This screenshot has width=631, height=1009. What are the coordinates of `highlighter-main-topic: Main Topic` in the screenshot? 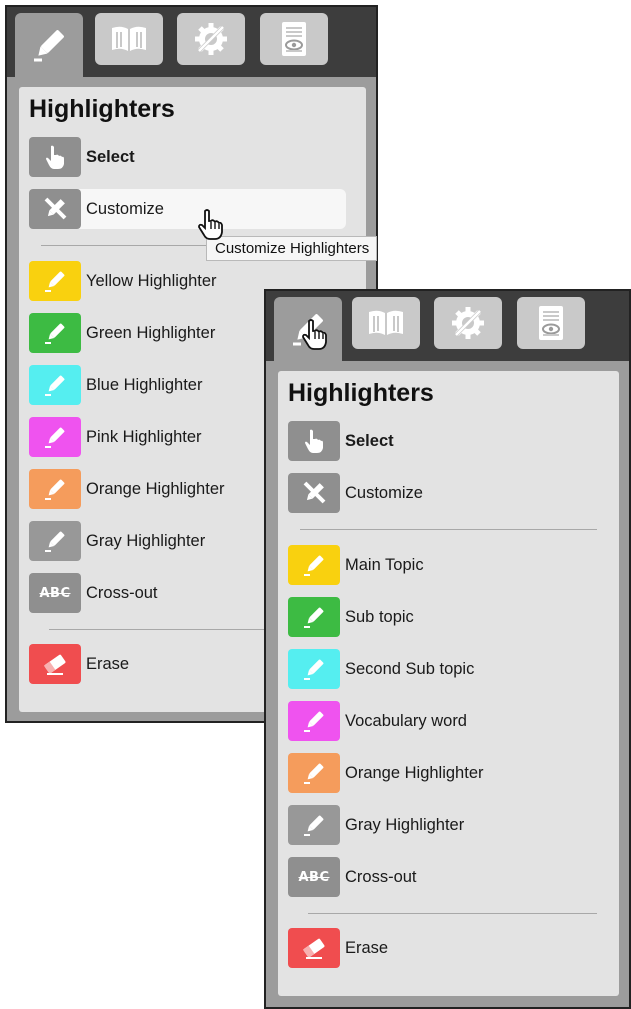 It's located at (356, 565).